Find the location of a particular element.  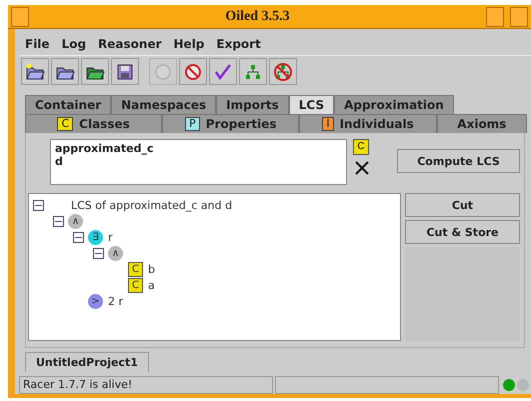

tab-badge: P is located at coordinates (192, 124).